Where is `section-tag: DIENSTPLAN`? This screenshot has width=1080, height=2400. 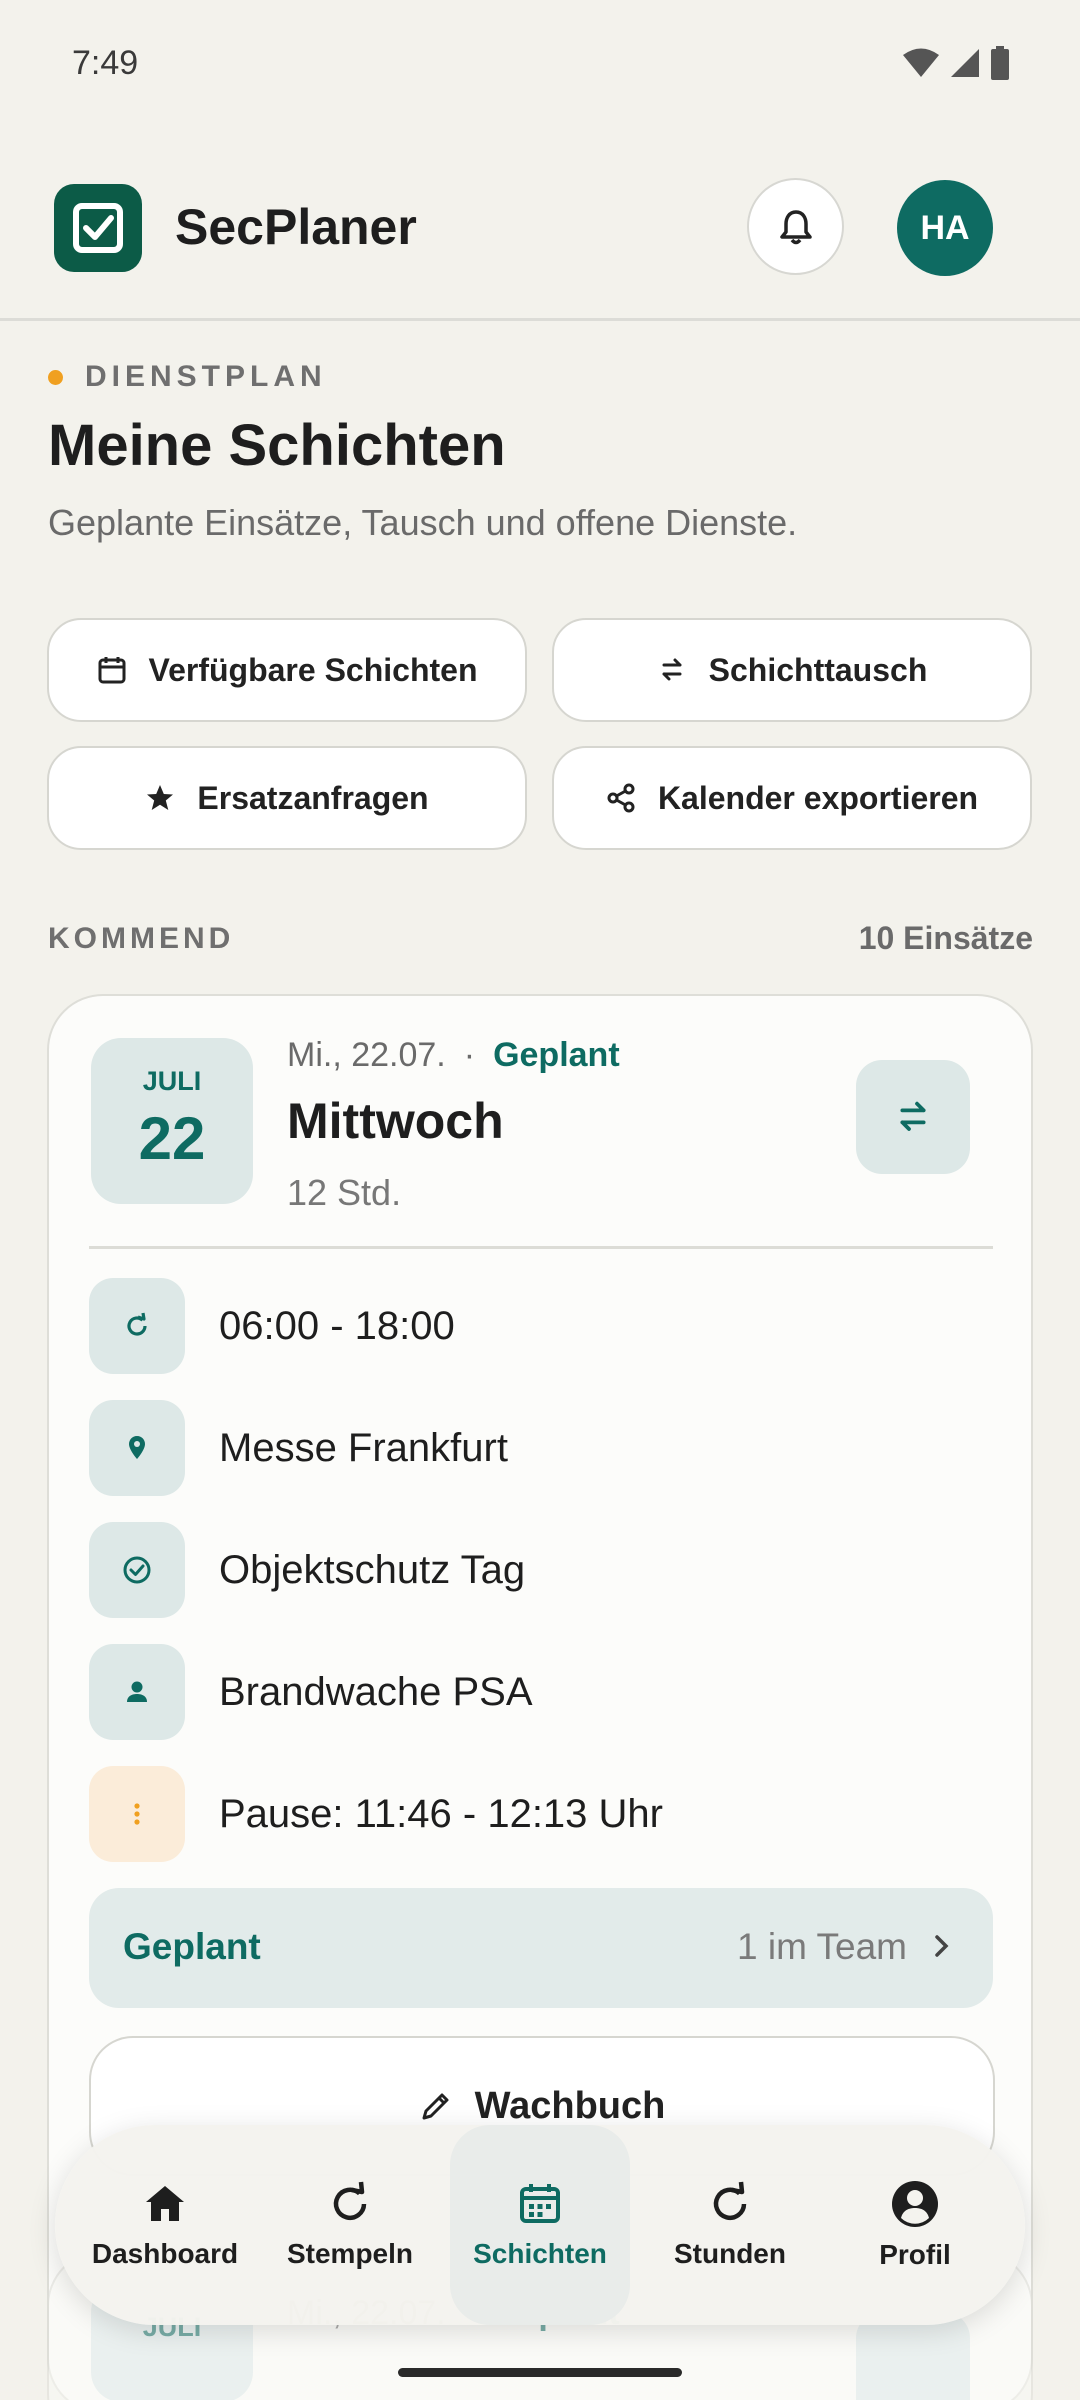
section-tag: DIENSTPLAN is located at coordinates (187, 377).